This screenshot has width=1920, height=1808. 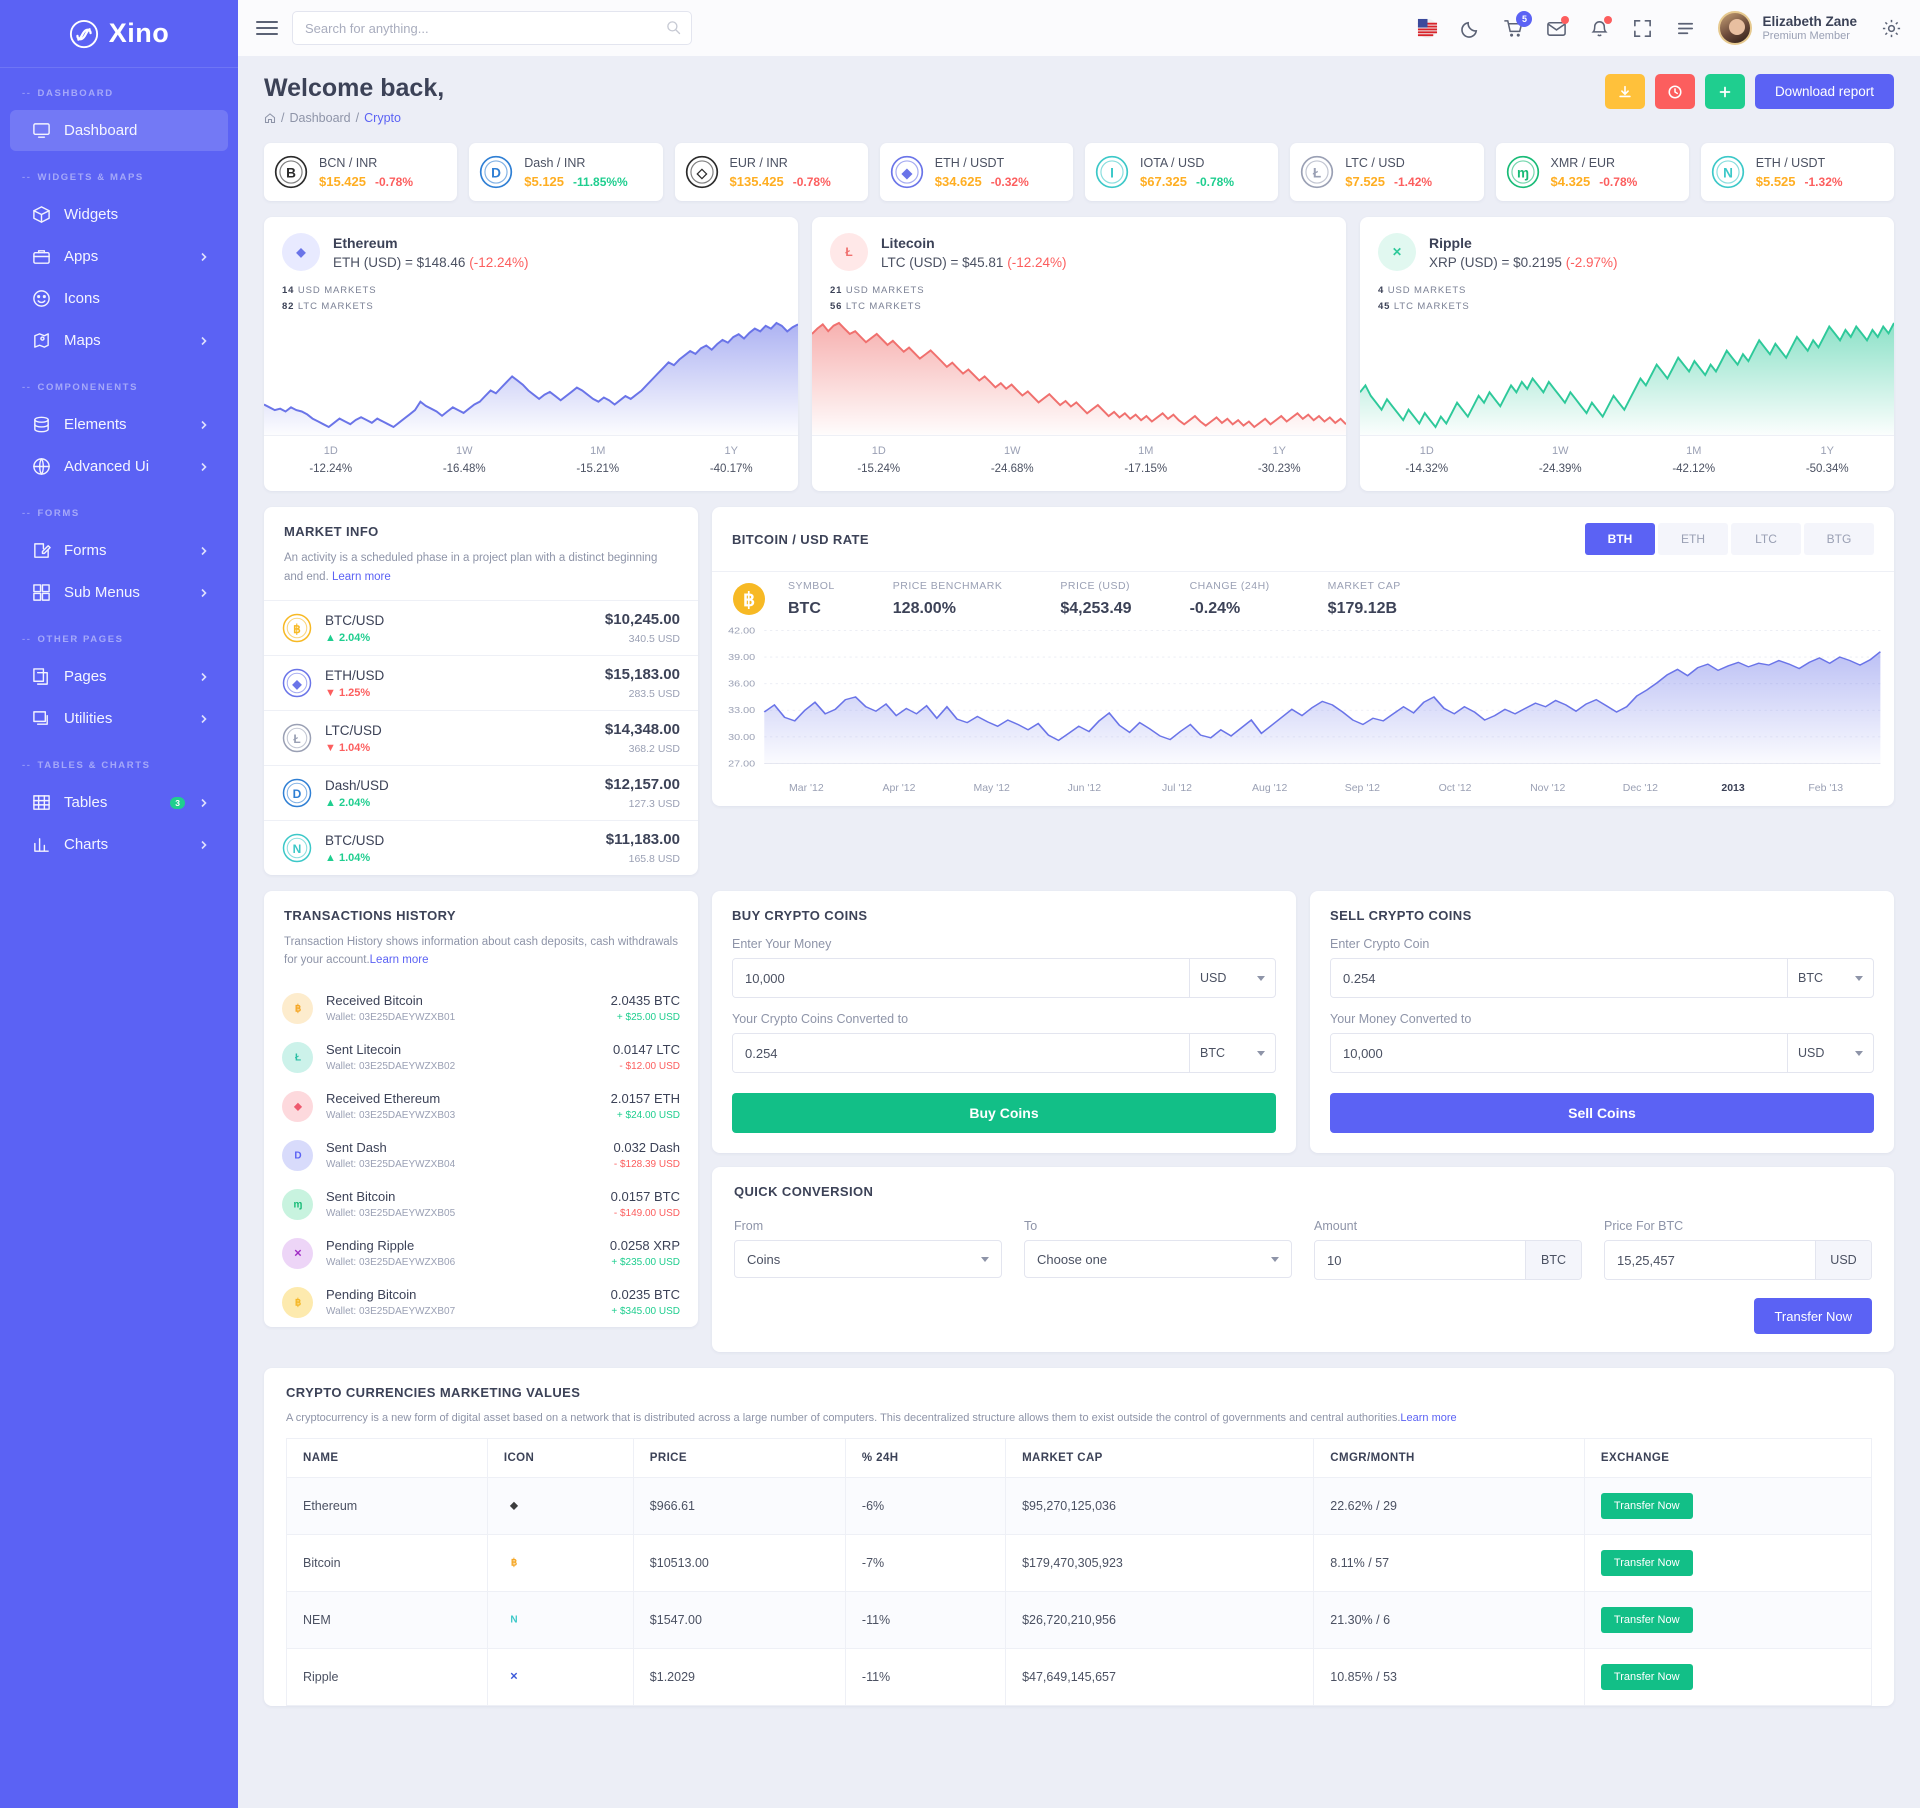 I want to click on sell-currency-select: USD, so click(x=1830, y=1053).